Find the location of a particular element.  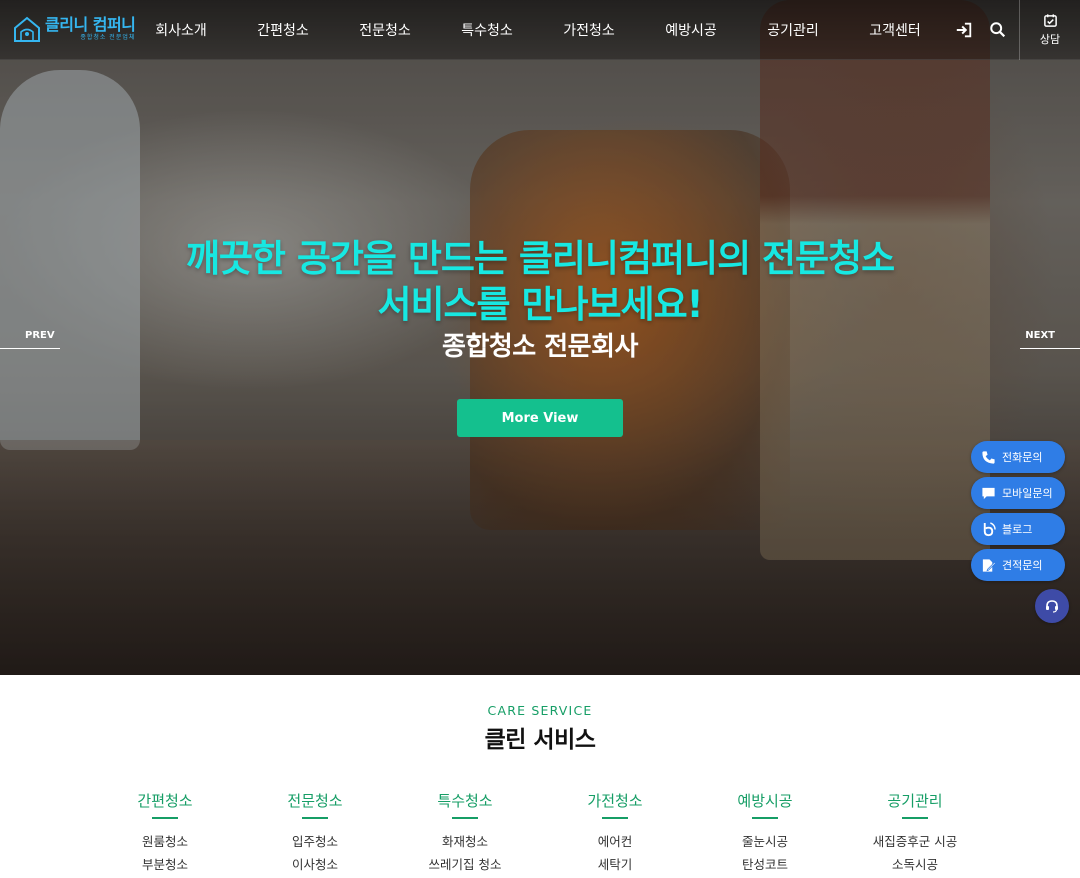

slider-next-button: NEXT is located at coordinates (1050, 339).